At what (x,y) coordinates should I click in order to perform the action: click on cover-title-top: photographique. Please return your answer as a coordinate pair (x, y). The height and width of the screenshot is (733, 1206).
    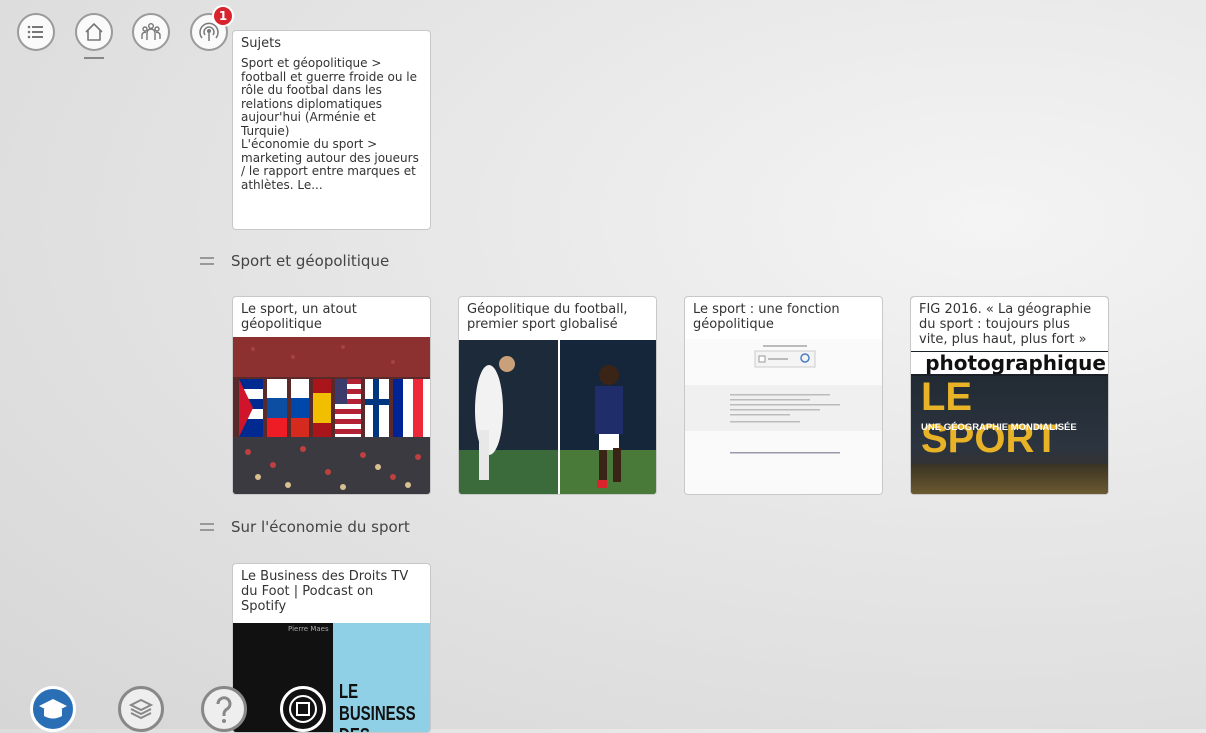
    Looking at the image, I should click on (1009, 363).